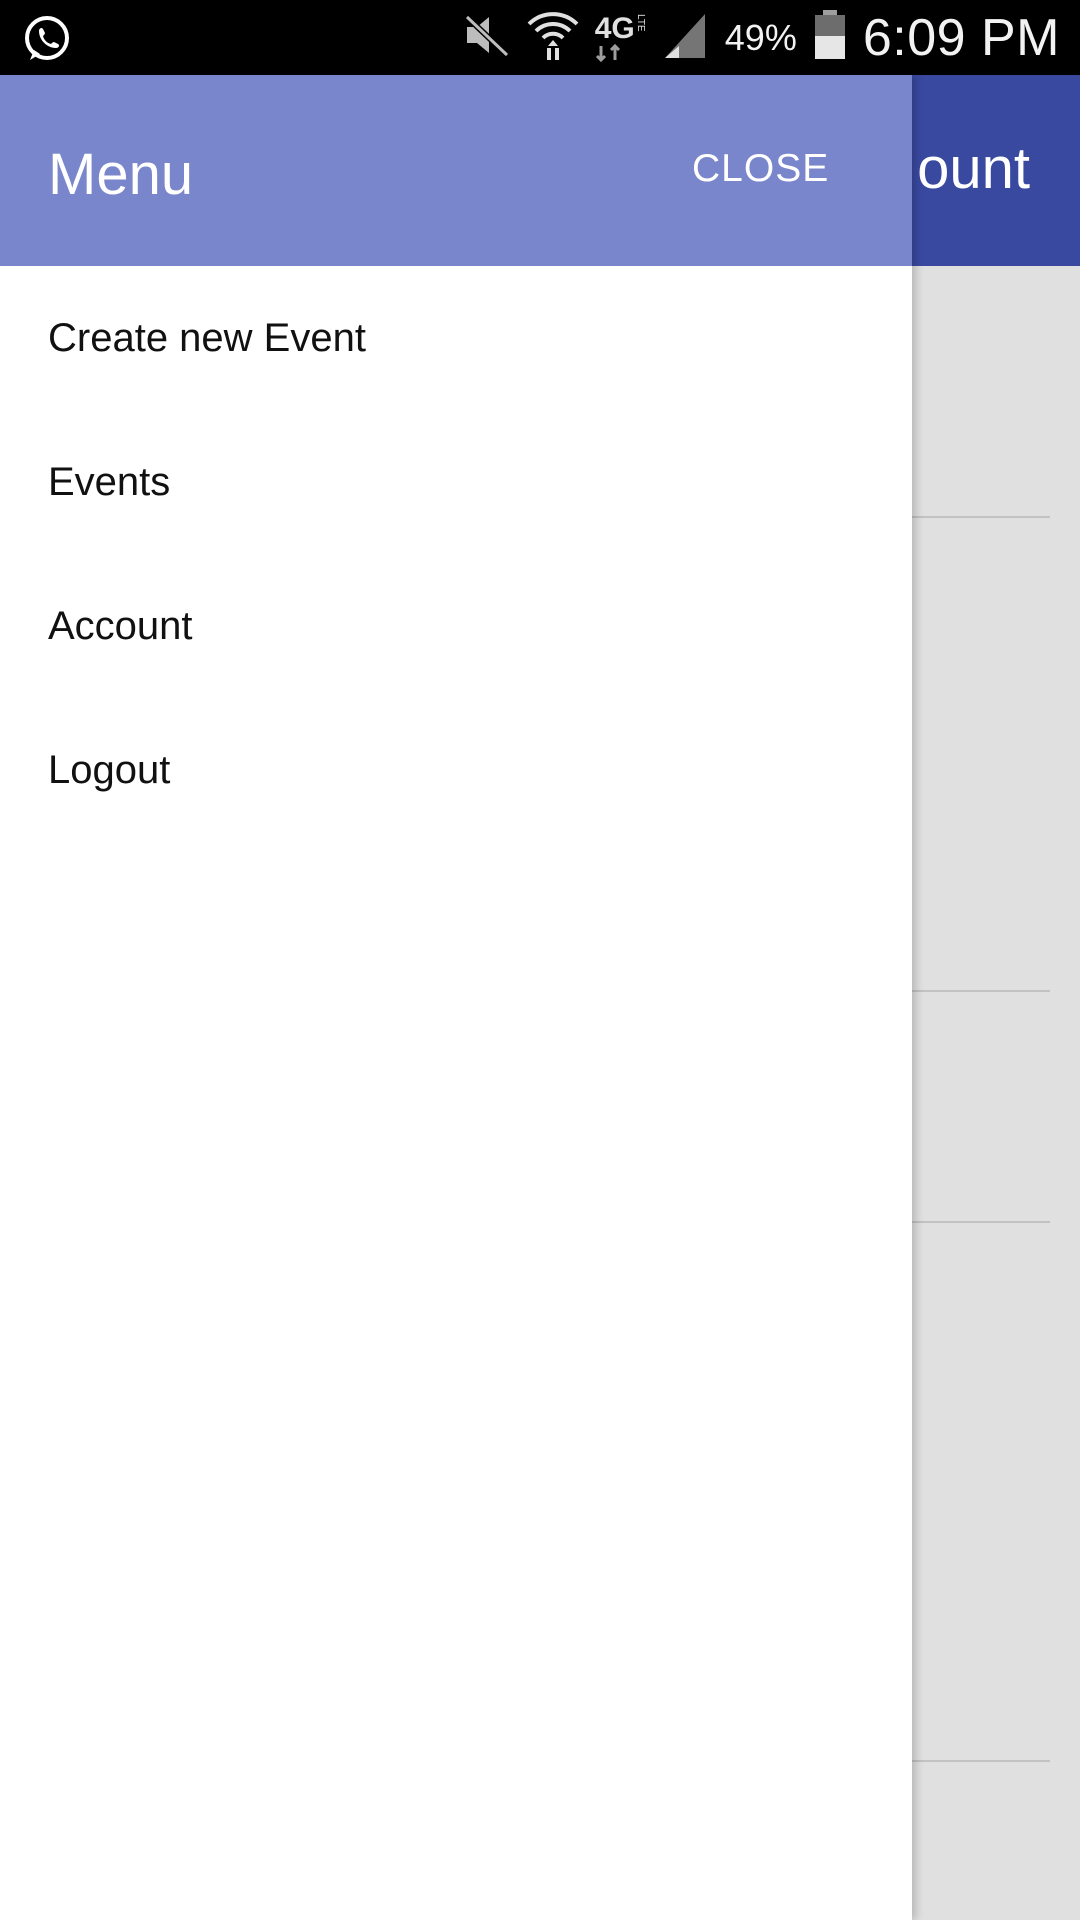 This screenshot has width=1080, height=1920. What do you see at coordinates (456, 482) in the screenshot?
I see `menu-item-events: Events` at bounding box center [456, 482].